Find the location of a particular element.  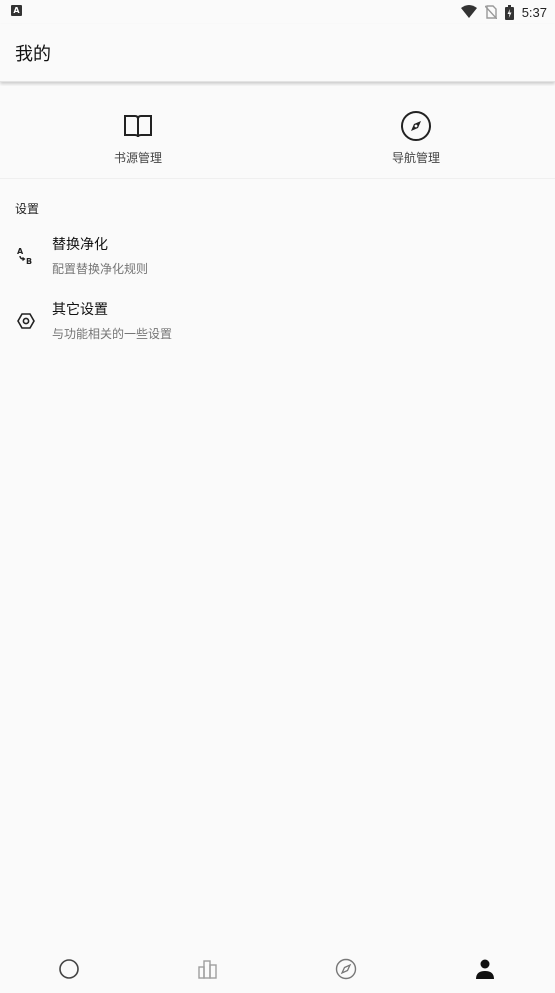

settings-gear-icon is located at coordinates (26, 321).